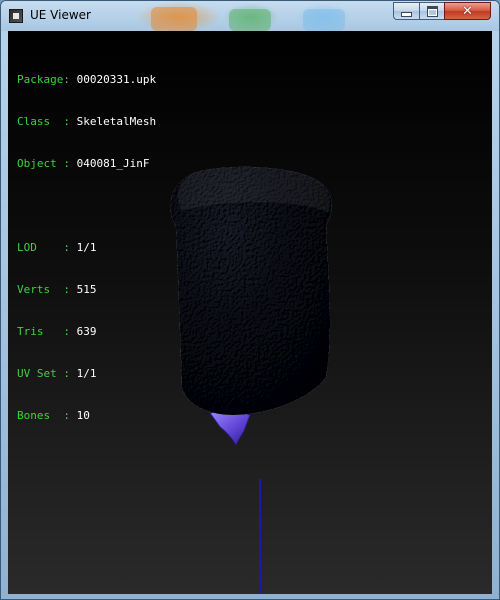 This screenshot has width=500, height=600. I want to click on lod-value: 1/1, so click(86, 247).